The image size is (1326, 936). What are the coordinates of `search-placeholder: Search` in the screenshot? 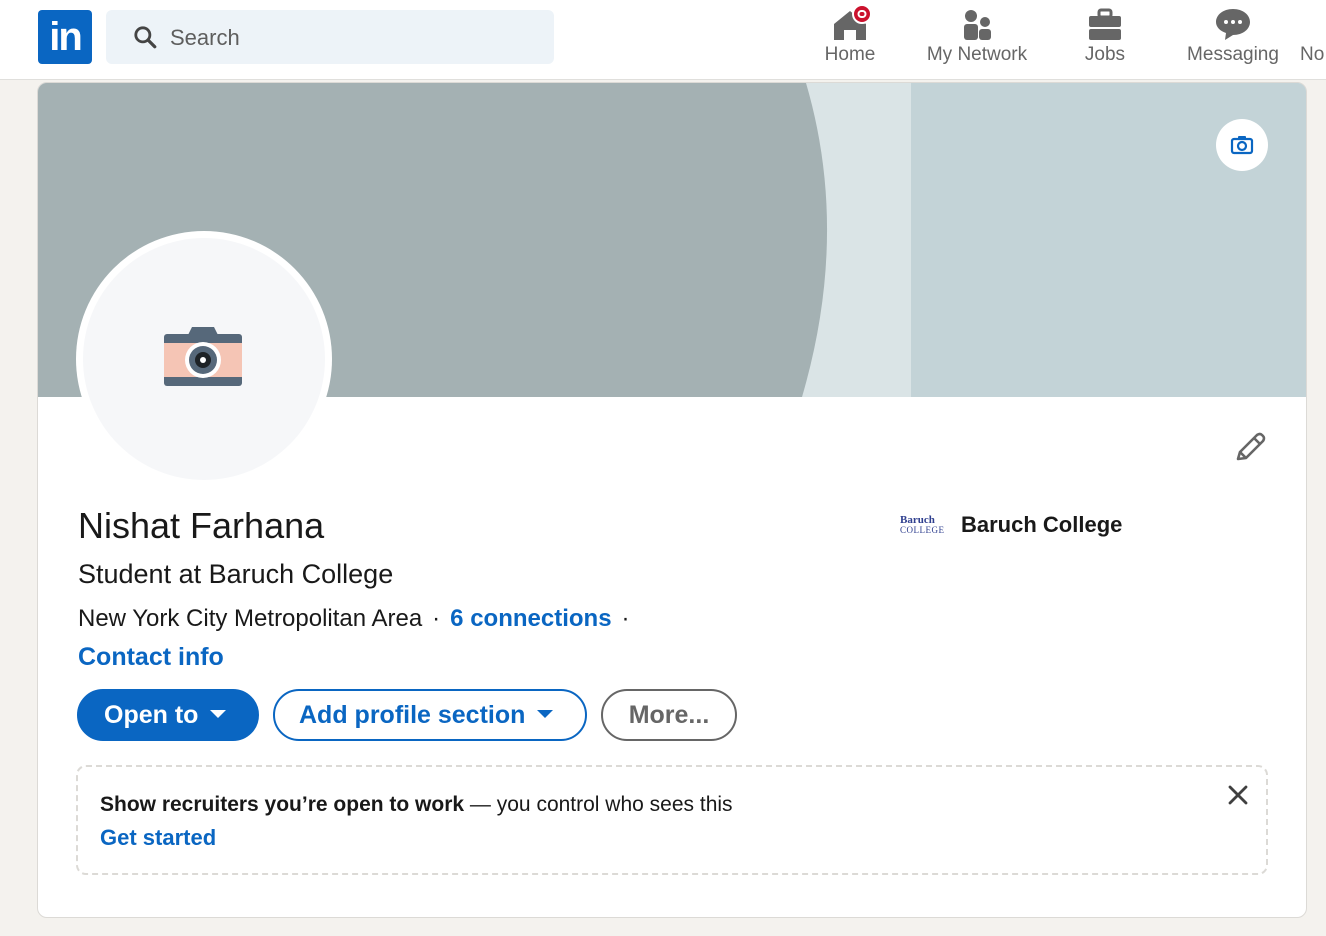 It's located at (205, 37).